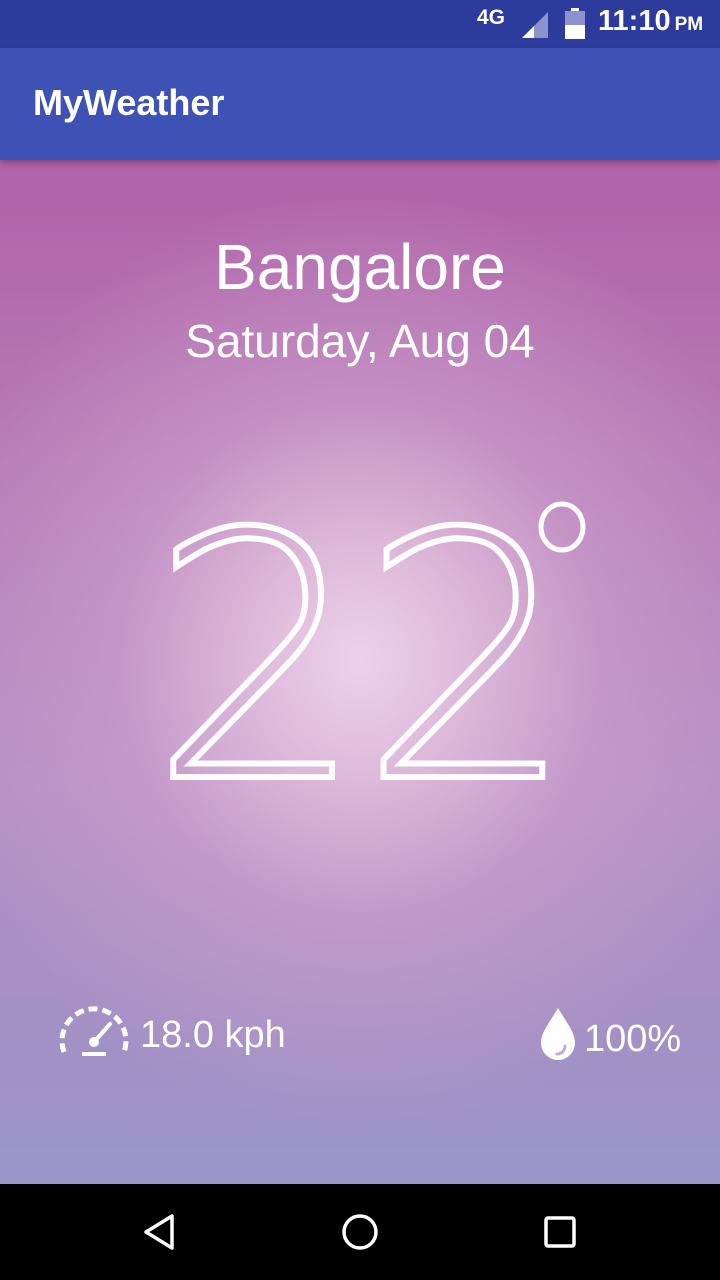  I want to click on navigation-bar, so click(360, 1232).